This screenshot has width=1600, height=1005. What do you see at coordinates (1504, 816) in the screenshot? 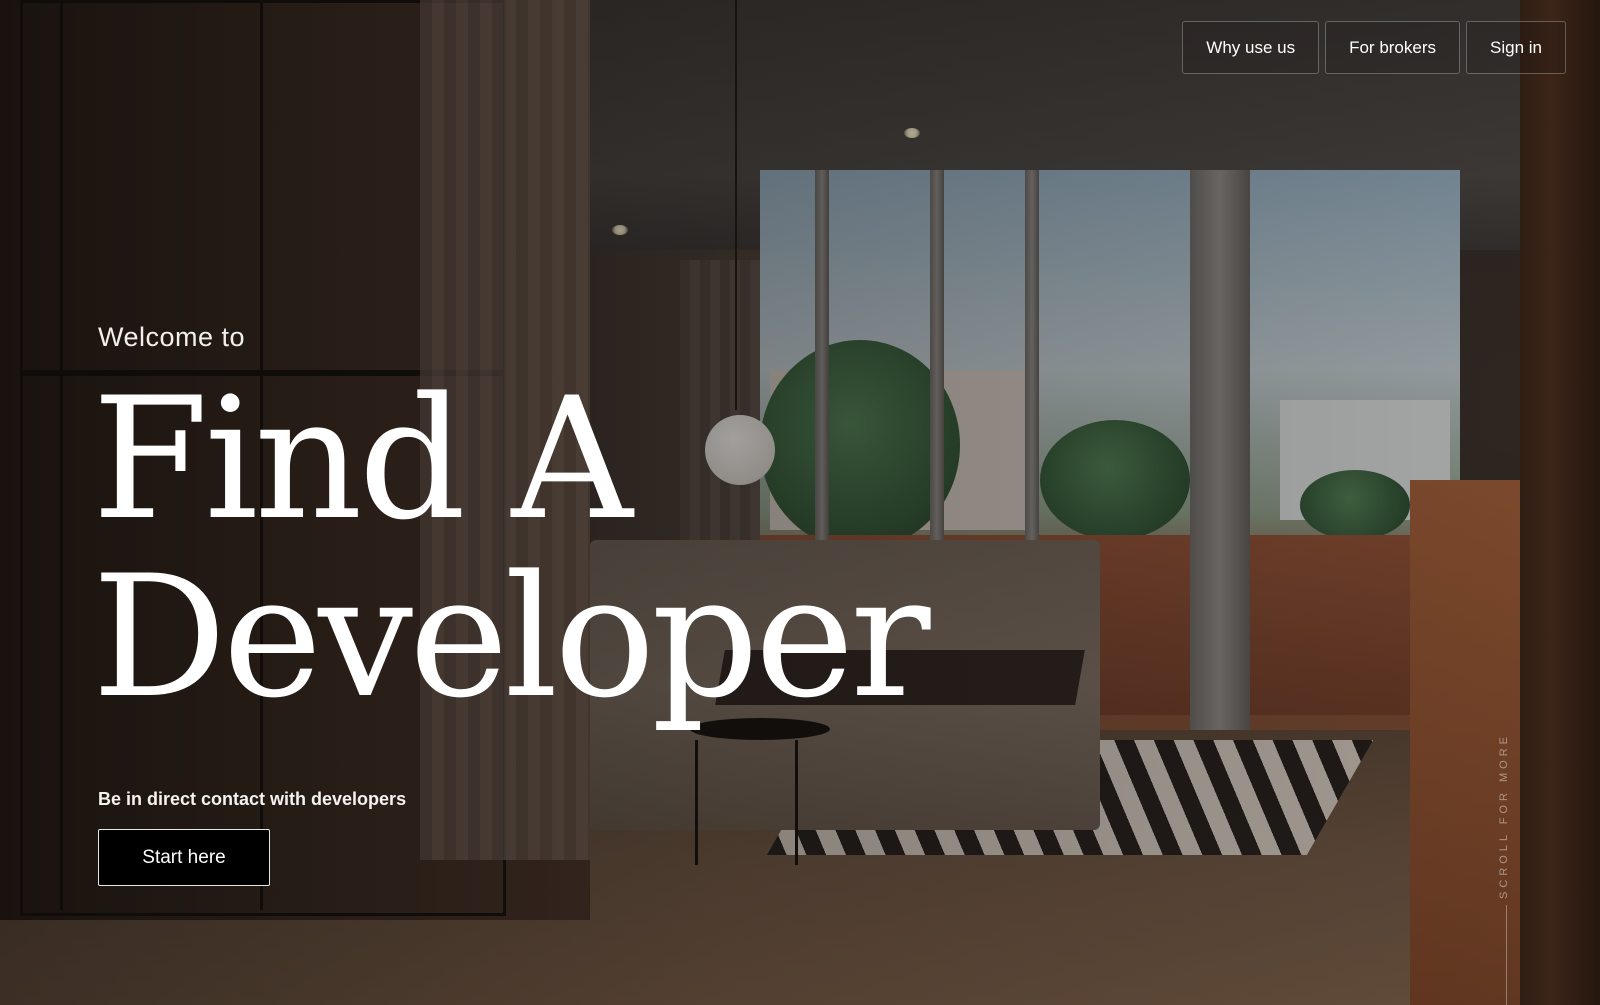
I see `scroll-for-more-label: SCROLL FOR MORE` at bounding box center [1504, 816].